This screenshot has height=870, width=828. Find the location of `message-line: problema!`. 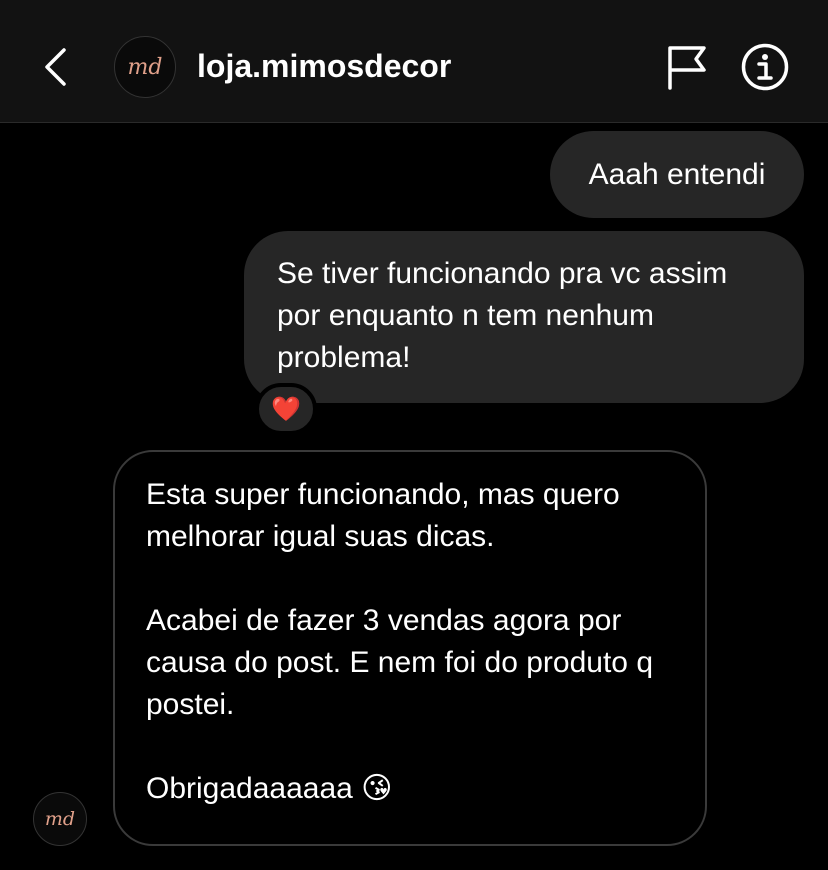

message-line: problema! is located at coordinates (344, 357).